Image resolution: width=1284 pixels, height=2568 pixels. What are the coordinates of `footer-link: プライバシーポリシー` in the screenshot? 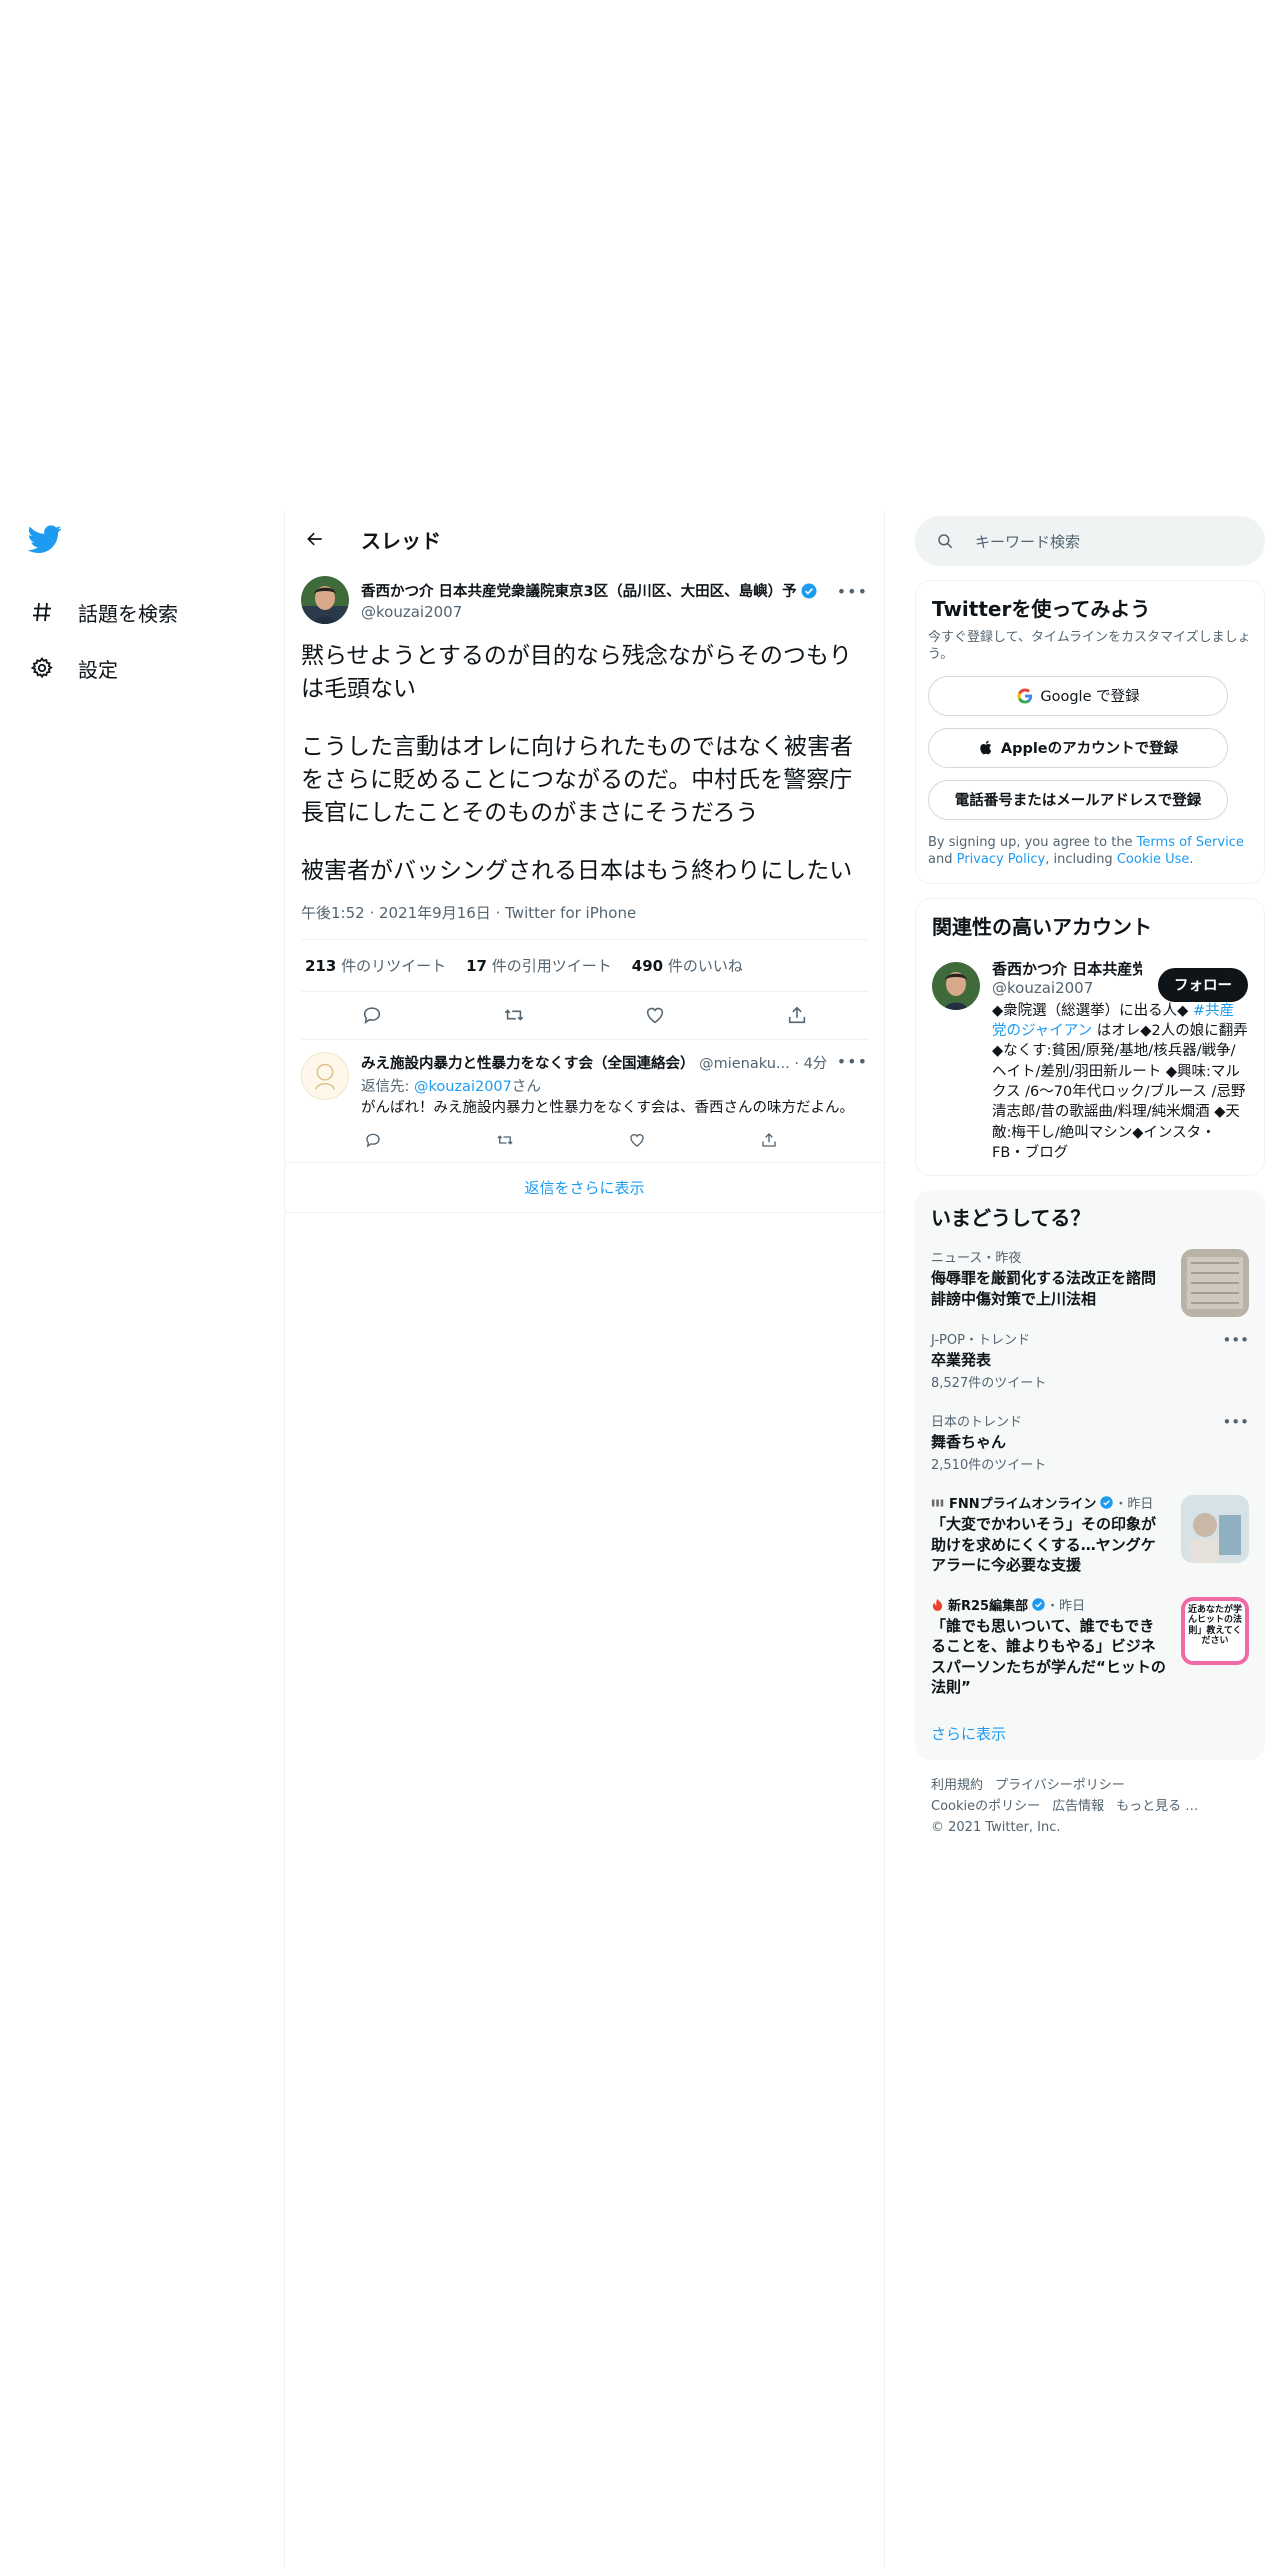 It's located at (1060, 1785).